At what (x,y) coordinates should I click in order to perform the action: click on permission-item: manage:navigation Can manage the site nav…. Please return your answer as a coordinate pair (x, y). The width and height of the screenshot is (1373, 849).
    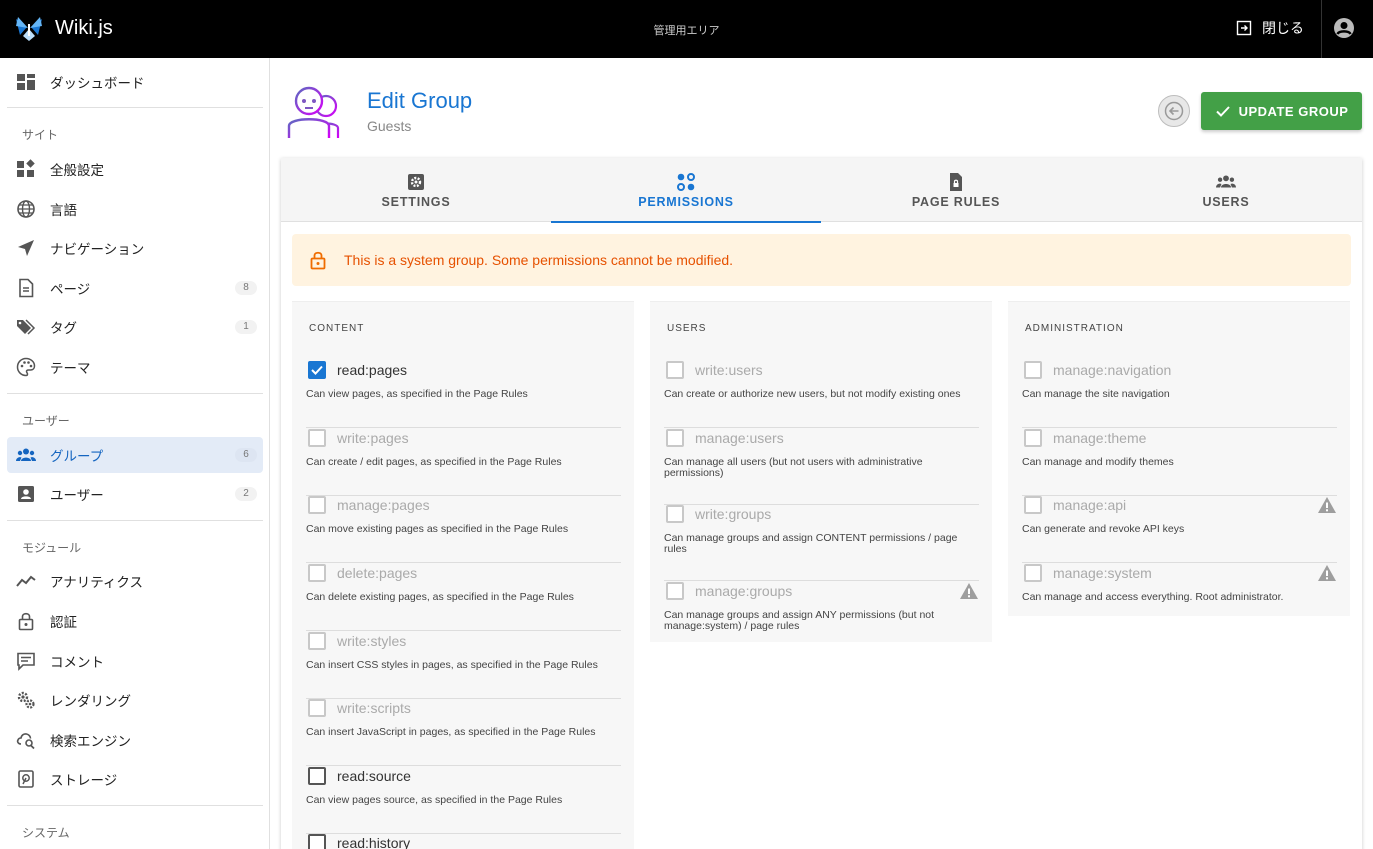
    Looking at the image, I should click on (1179, 394).